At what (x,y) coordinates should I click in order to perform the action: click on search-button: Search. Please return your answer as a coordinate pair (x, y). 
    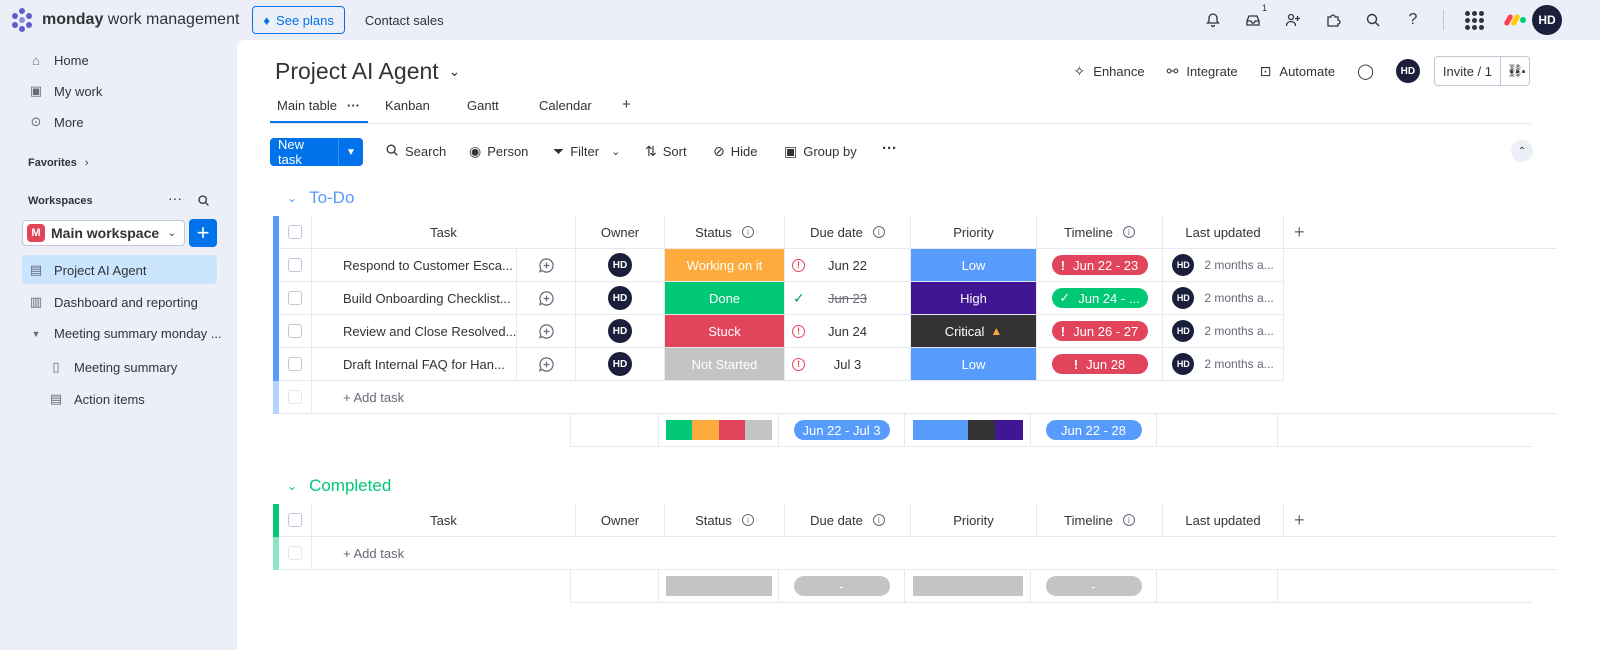
    Looking at the image, I should click on (415, 151).